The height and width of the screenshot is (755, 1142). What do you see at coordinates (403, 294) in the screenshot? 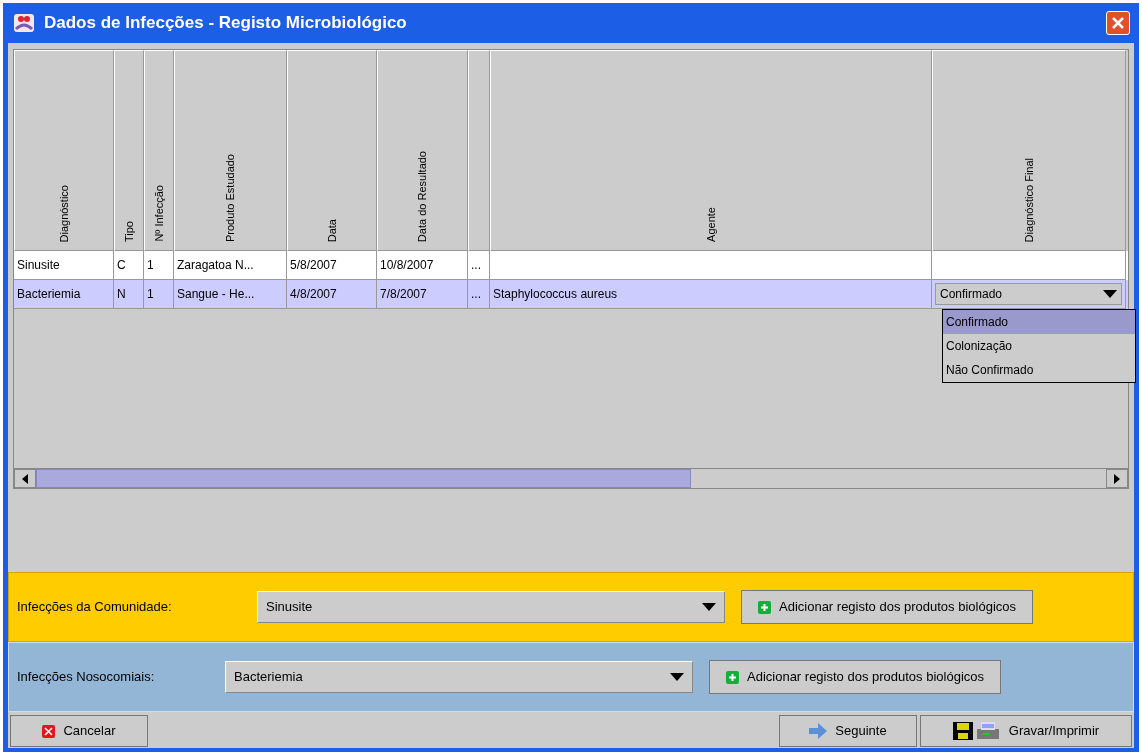
I see `table-cell-text: 7/8/2007` at bounding box center [403, 294].